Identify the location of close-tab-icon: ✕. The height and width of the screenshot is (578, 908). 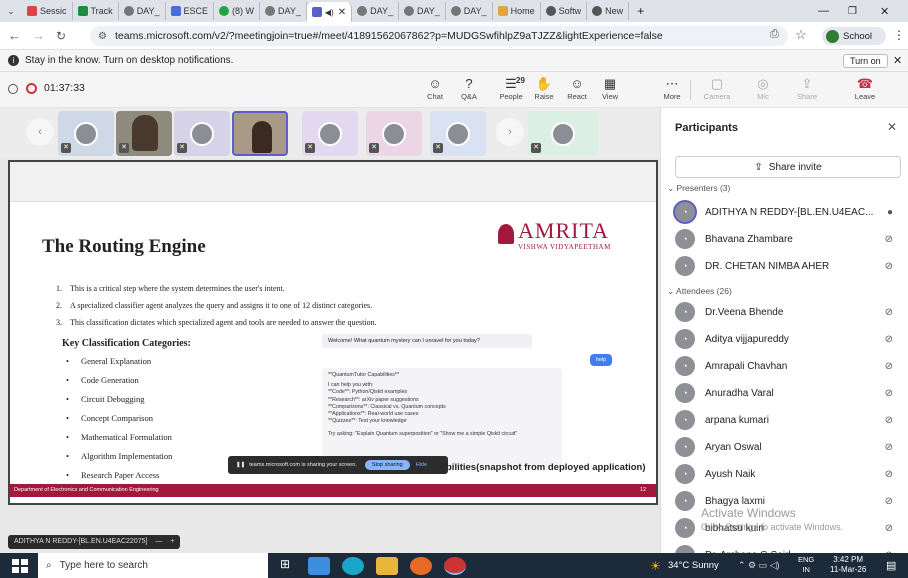
(342, 12).